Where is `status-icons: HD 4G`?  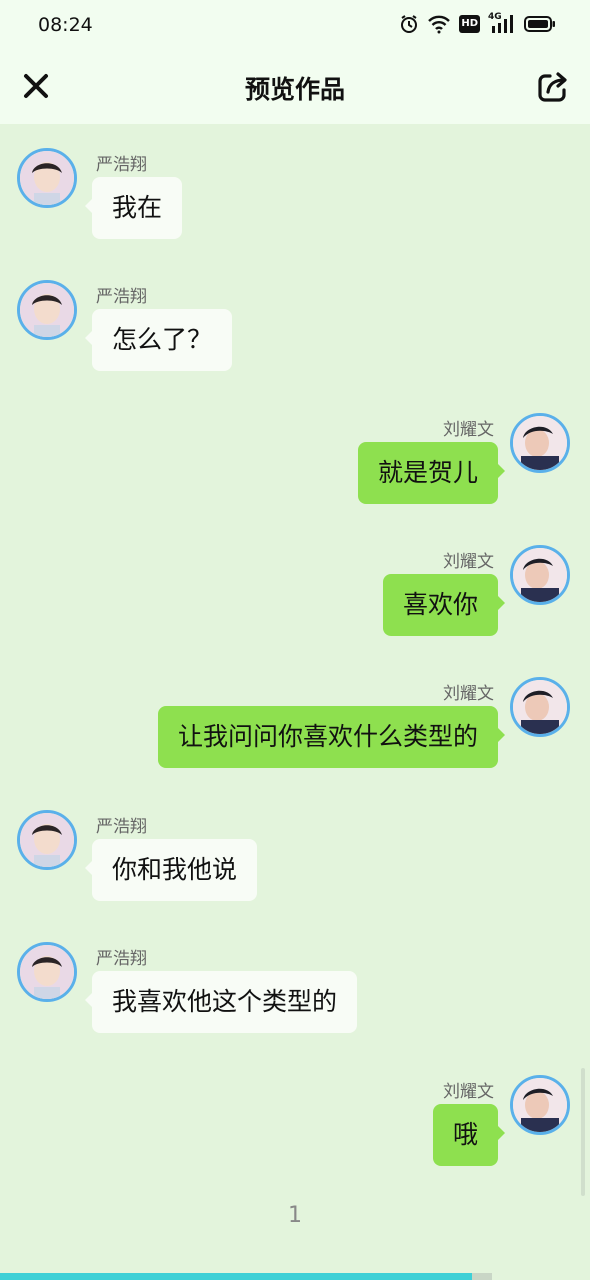
status-icons: HD 4G is located at coordinates (477, 23).